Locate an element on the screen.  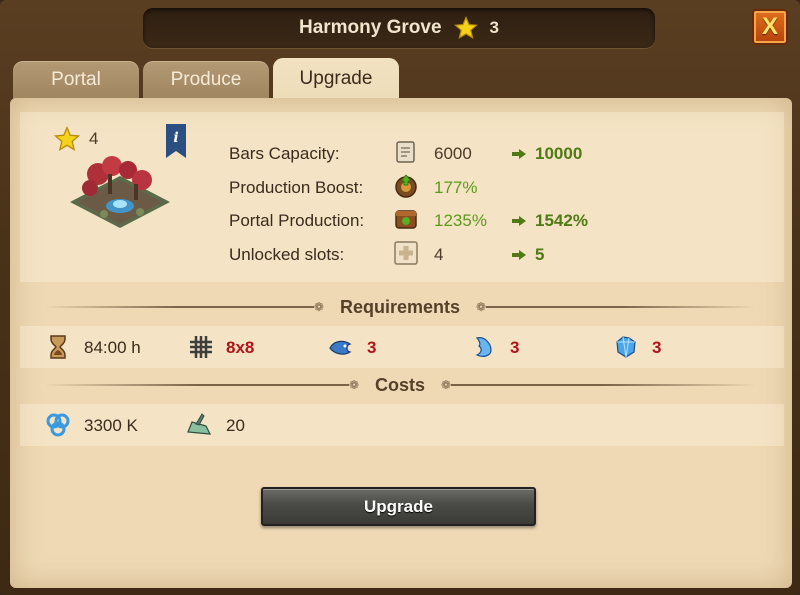
building-level: 4 is located at coordinates (94, 138).